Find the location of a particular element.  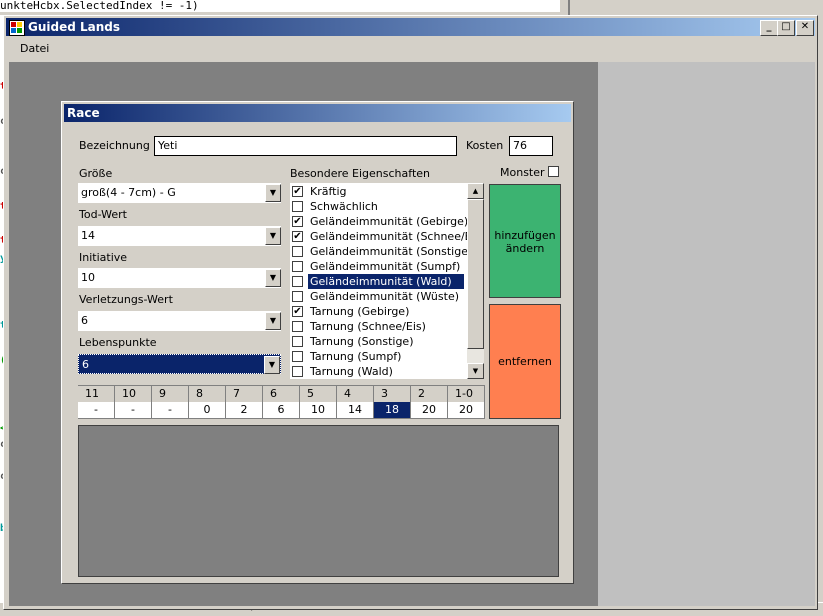

bezeichnung-input: Yeti is located at coordinates (305, 146).